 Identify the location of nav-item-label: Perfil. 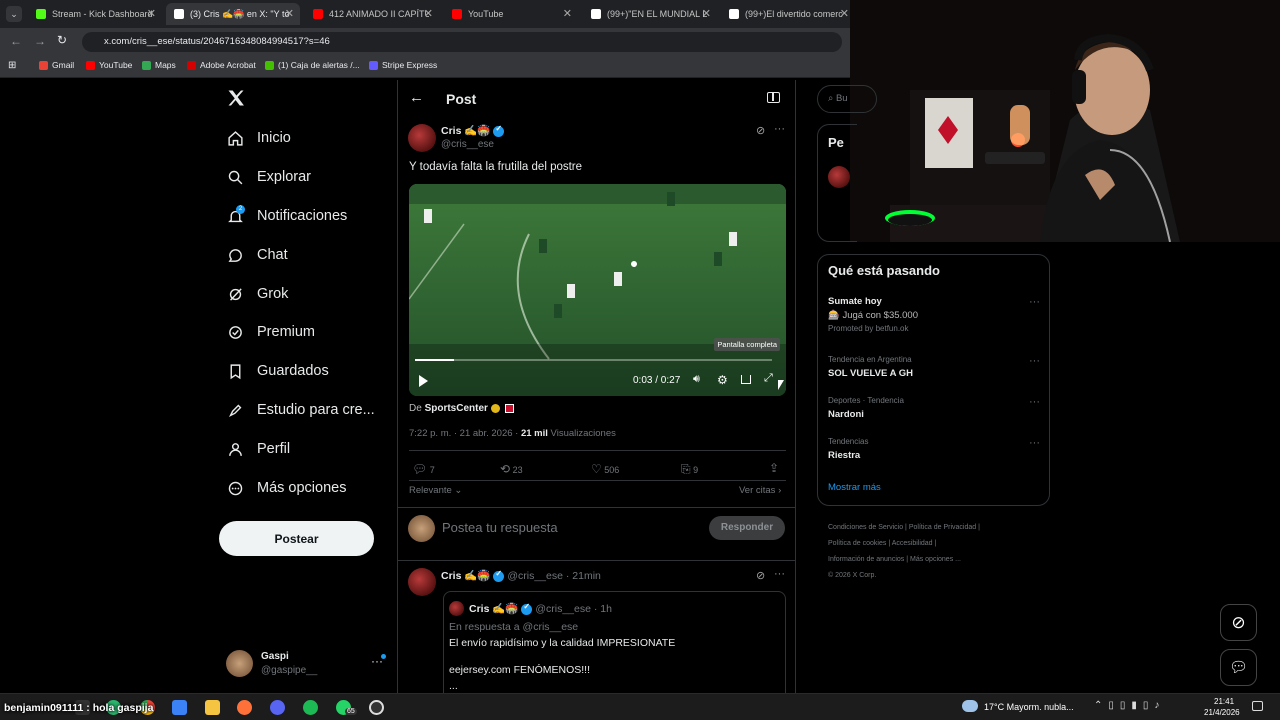
(274, 449).